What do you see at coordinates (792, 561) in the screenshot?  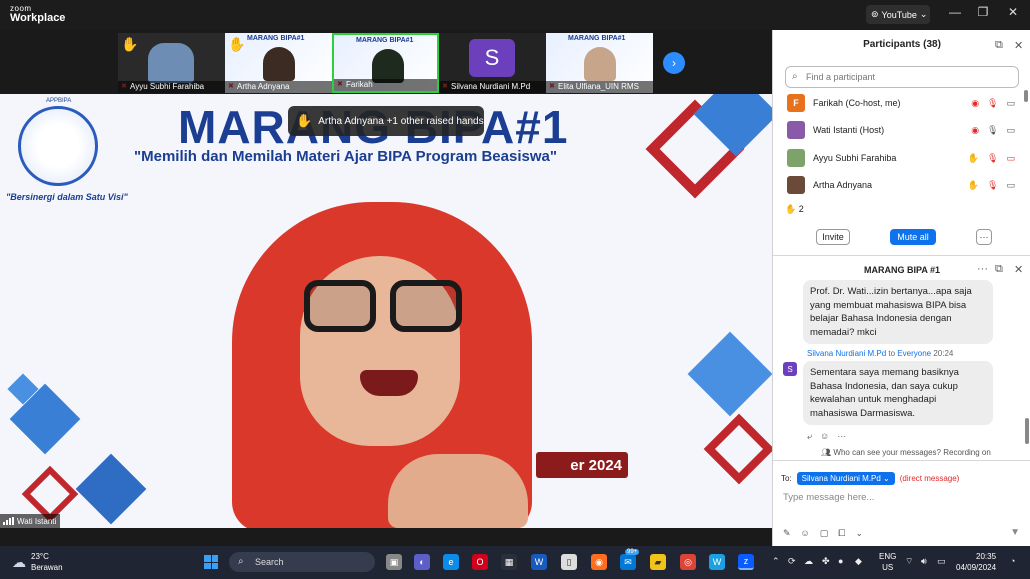 I see `tray-app-icon: ⟳` at bounding box center [792, 561].